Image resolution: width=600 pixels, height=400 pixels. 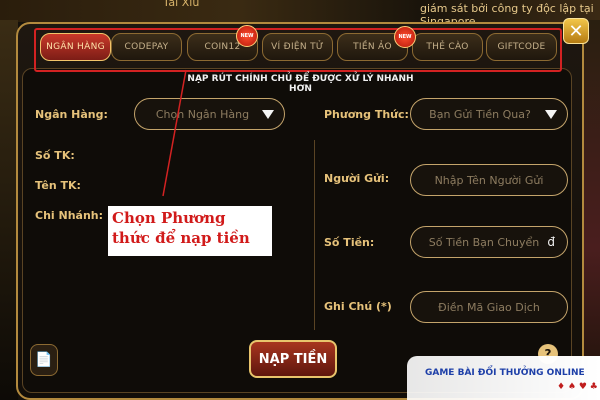 I want to click on watermark: GAME BÀI ĐỔI THƯỞNG ONLINE ♦ ♠ ♥ ♣, so click(x=503, y=378).